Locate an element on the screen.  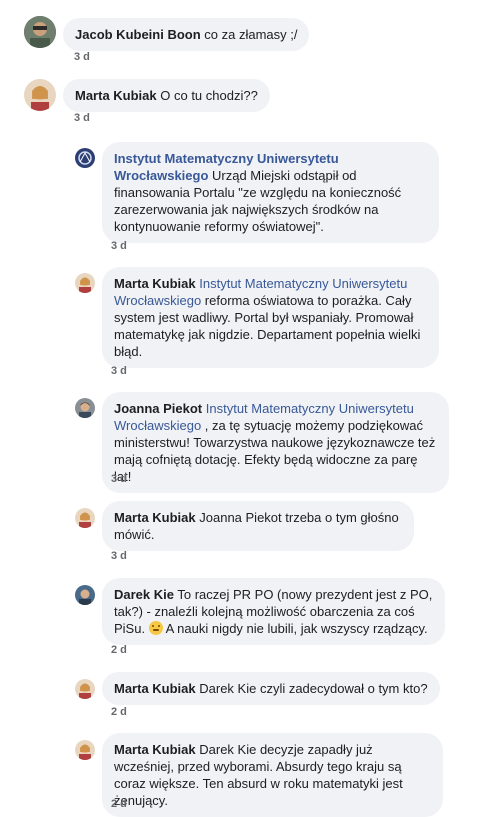
comment-author: Jacob Kubeini Boon is located at coordinates (138, 34).